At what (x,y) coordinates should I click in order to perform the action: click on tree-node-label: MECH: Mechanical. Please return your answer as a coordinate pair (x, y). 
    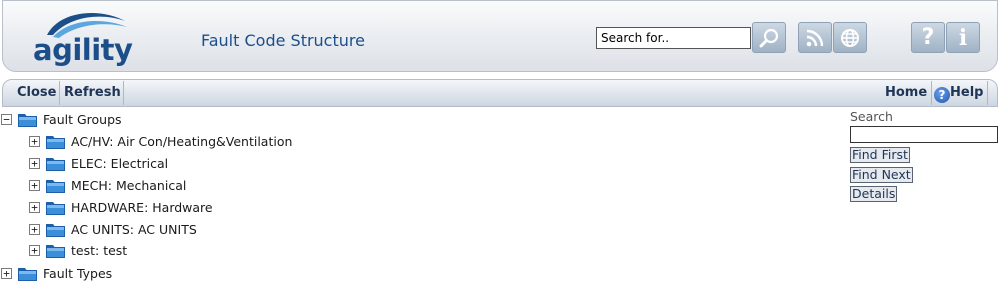
    Looking at the image, I should click on (128, 185).